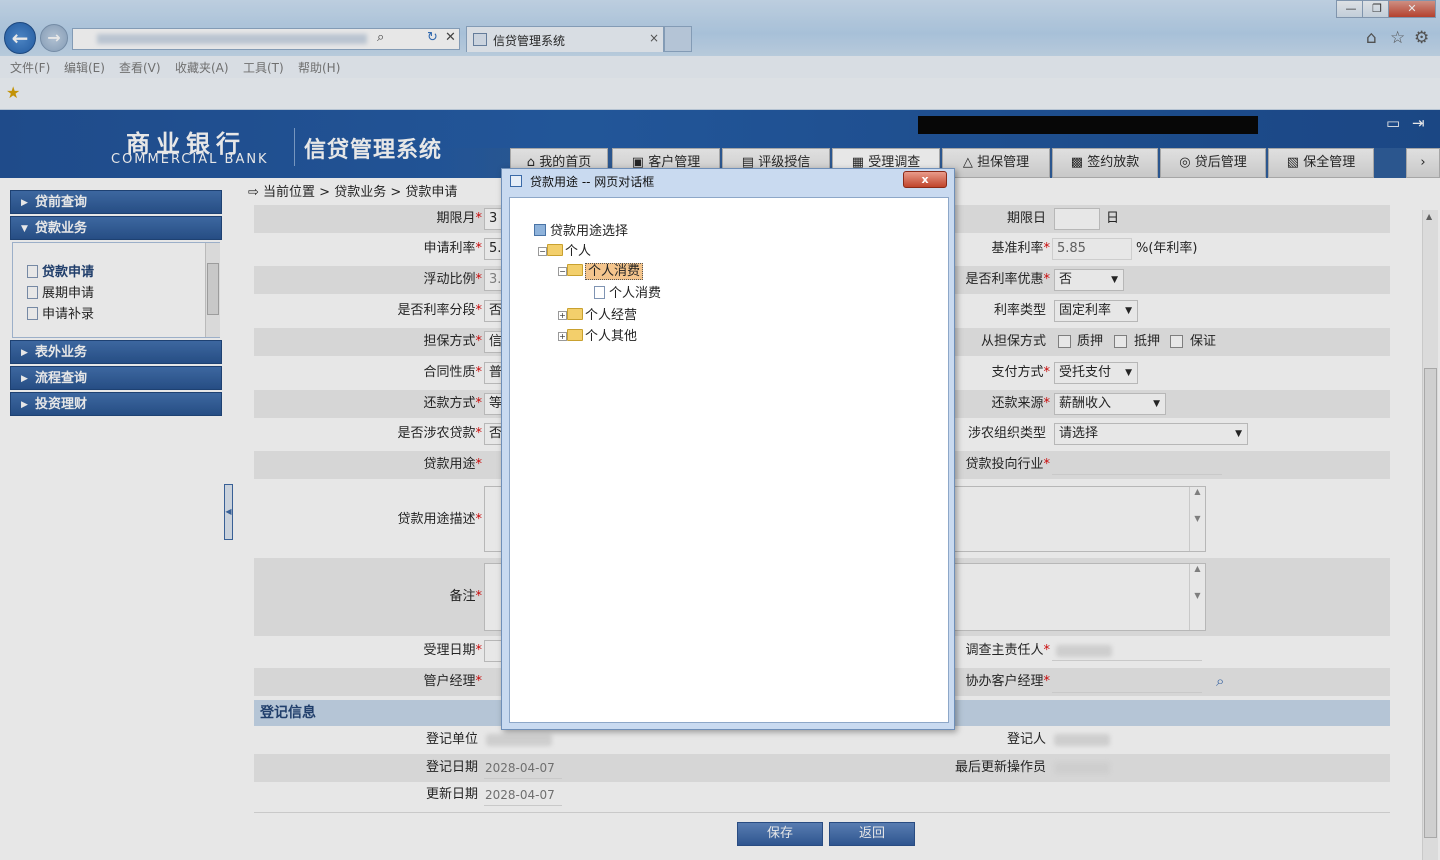  I want to click on sidebar-item-extension-apply: 展期申请, so click(60, 291).